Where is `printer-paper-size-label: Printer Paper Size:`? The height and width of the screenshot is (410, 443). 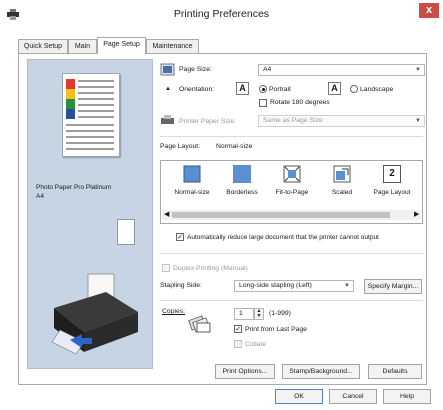
printer-paper-size-label: Printer Paper Size: is located at coordinates (208, 121).